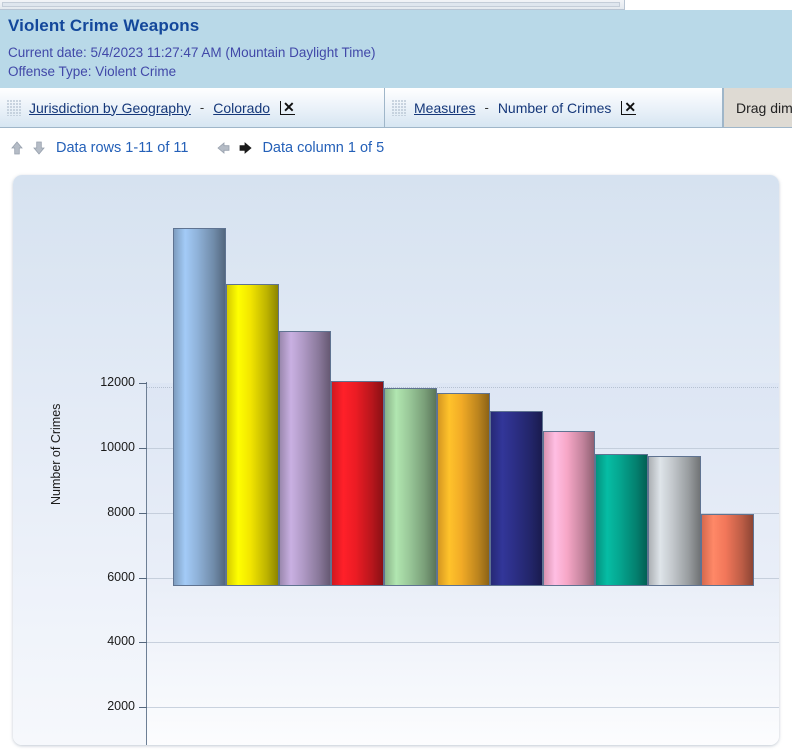 The height and width of the screenshot is (756, 792). What do you see at coordinates (727, 550) in the screenshot?
I see `bar-2023` at bounding box center [727, 550].